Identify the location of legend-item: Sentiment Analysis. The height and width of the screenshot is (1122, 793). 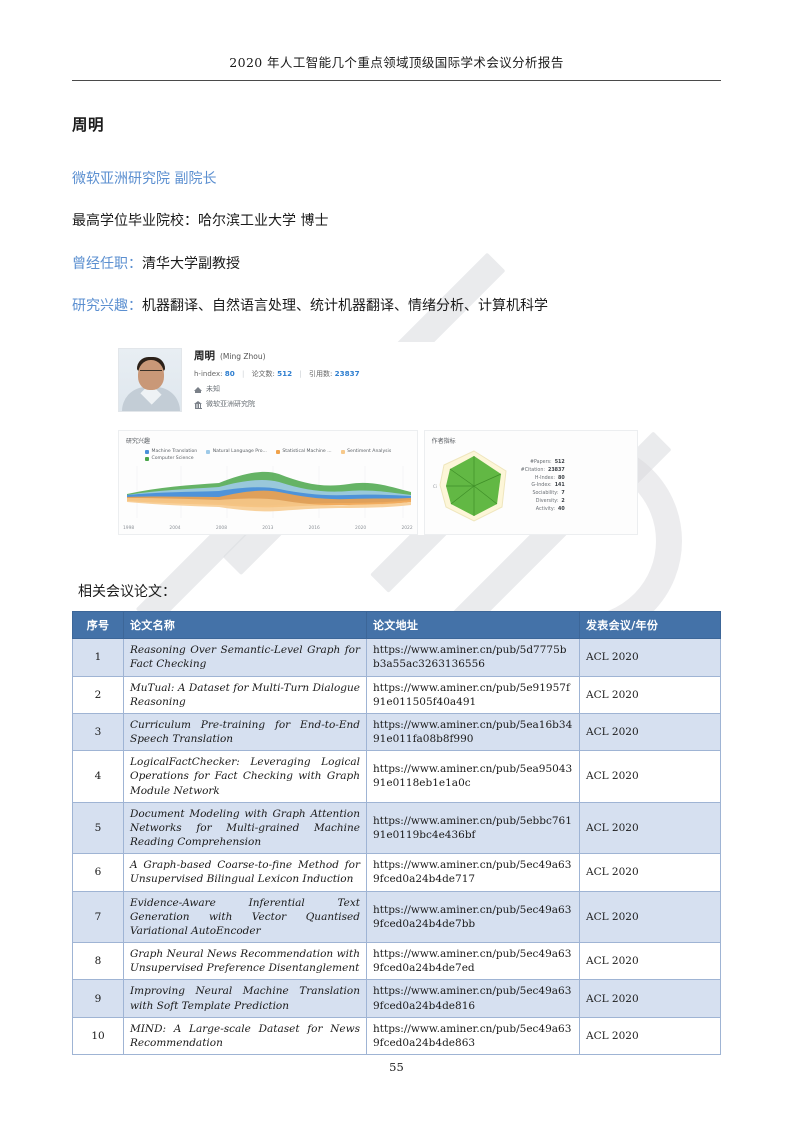
(366, 452).